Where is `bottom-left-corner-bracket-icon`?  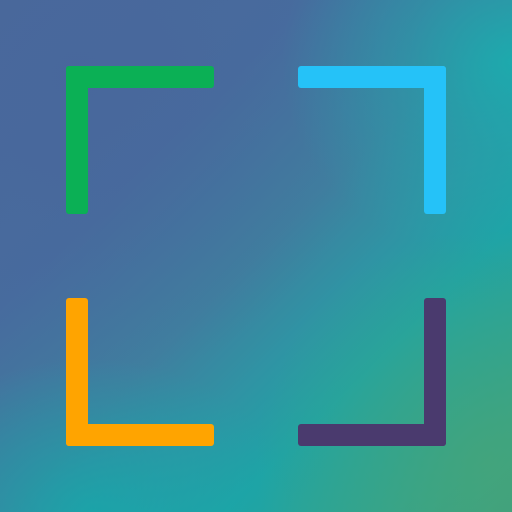
bottom-left-corner-bracket-icon is located at coordinates (140, 372).